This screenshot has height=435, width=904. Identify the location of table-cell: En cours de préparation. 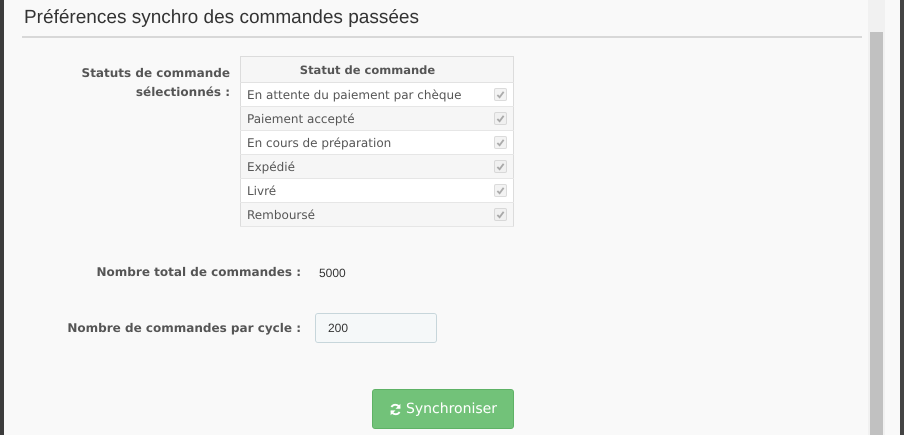
(362, 142).